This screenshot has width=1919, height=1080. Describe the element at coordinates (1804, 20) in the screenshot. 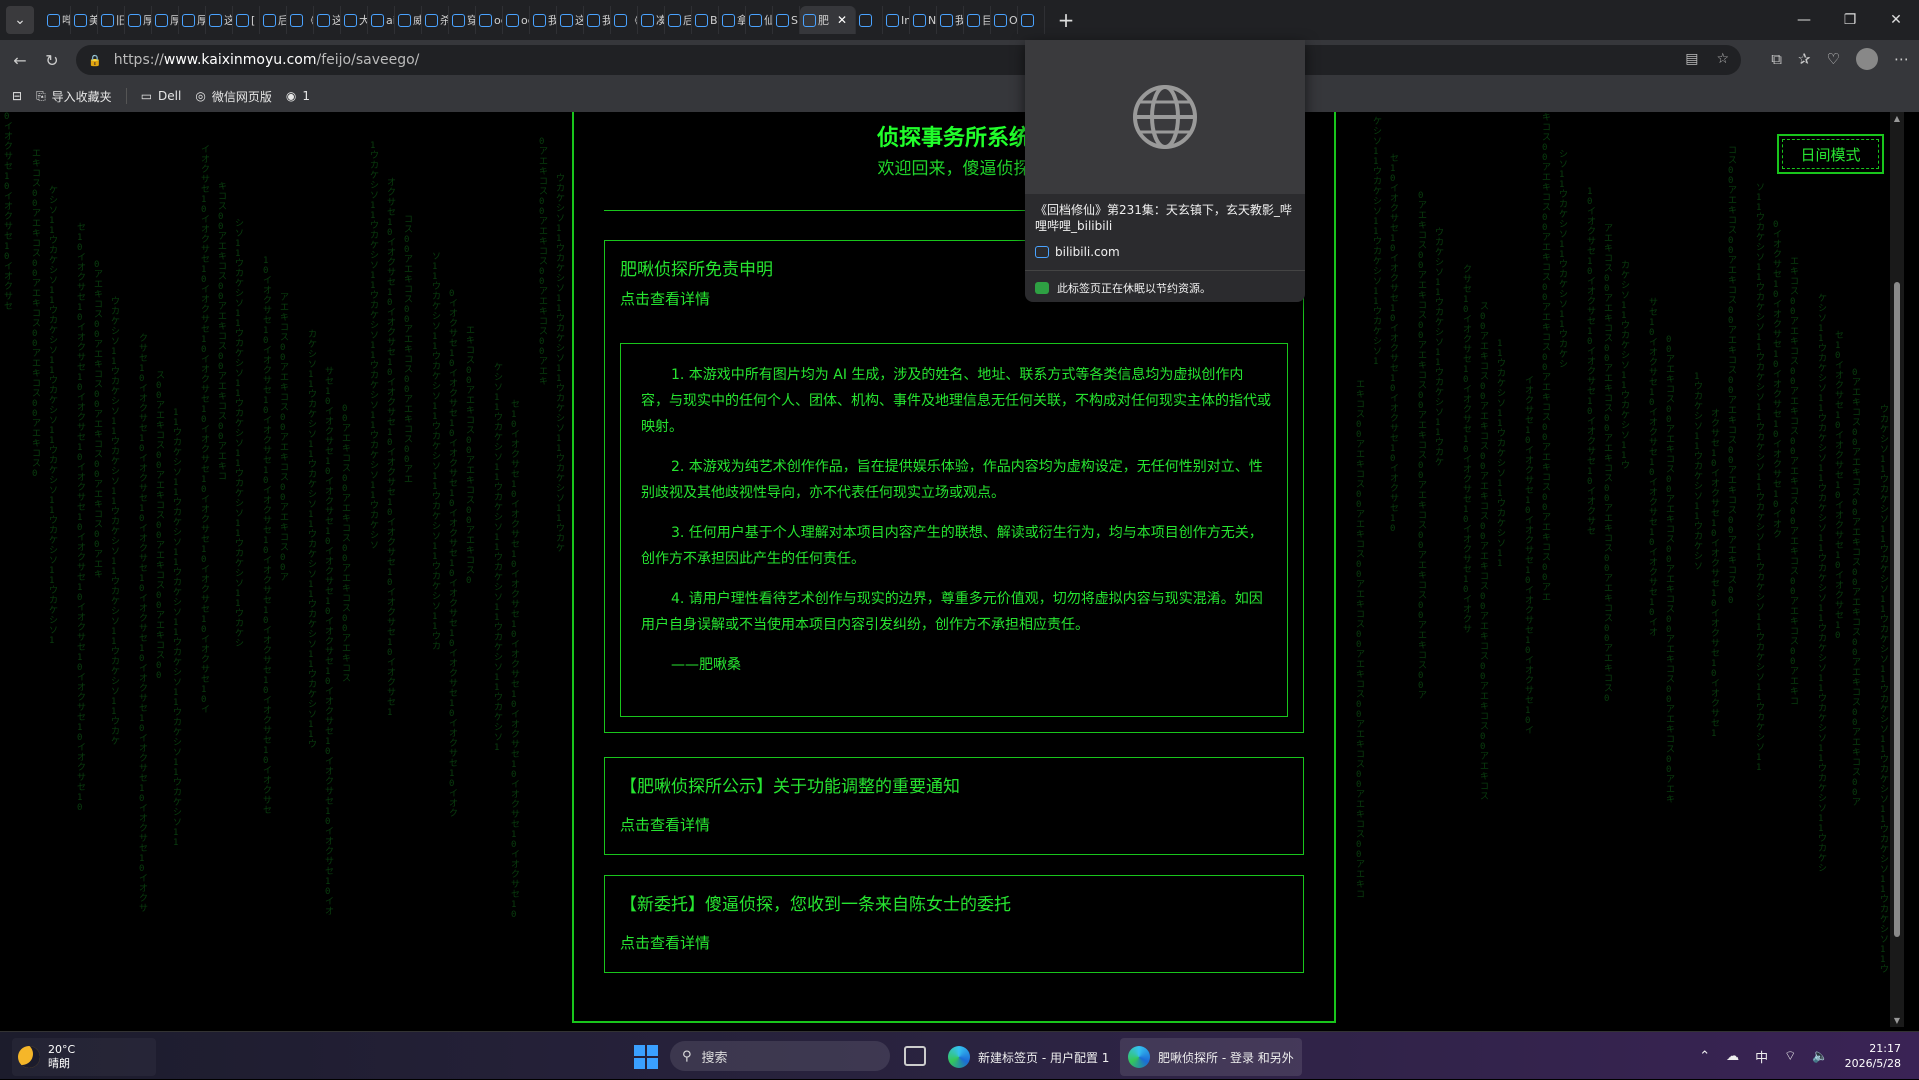

I see `minimize-button: —` at that location.